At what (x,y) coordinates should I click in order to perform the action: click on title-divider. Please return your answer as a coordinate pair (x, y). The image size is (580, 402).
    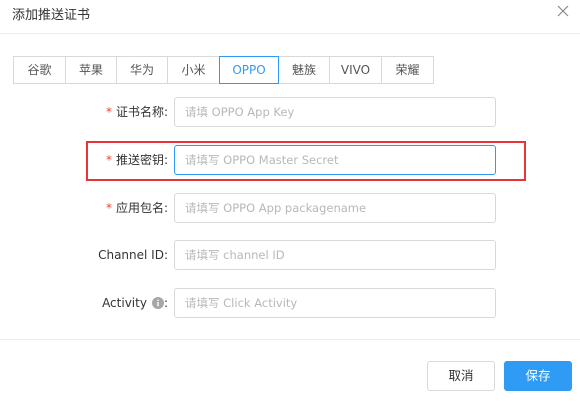
    Looking at the image, I should click on (290, 33).